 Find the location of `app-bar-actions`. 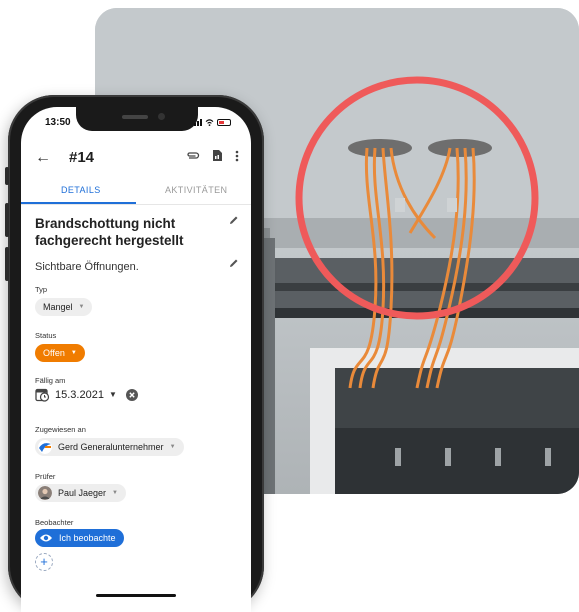

app-bar-actions is located at coordinates (212, 155).